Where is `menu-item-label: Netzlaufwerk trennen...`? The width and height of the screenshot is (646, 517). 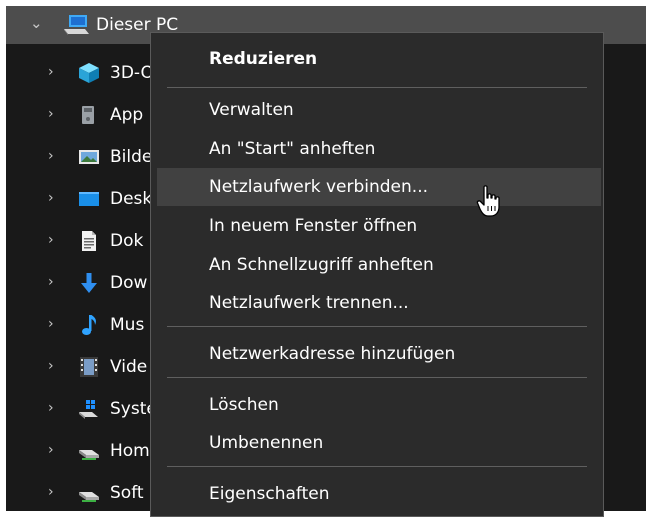
menu-item-label: Netzlaufwerk trennen... is located at coordinates (309, 303).